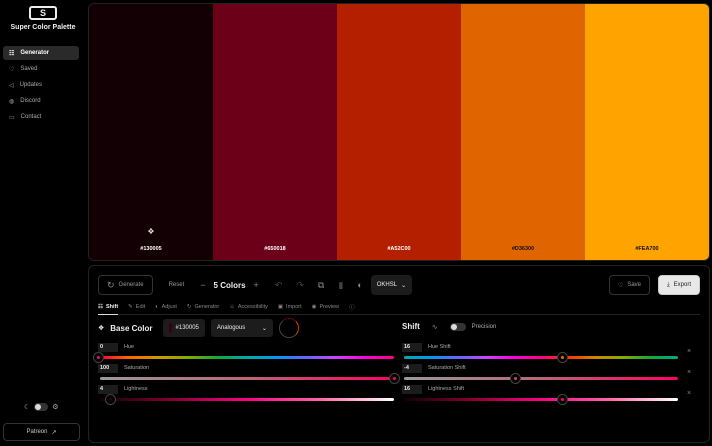 The height and width of the screenshot is (446, 712). What do you see at coordinates (41, 85) in the screenshot?
I see `sidebar-item-updates: ◁ Updates` at bounding box center [41, 85].